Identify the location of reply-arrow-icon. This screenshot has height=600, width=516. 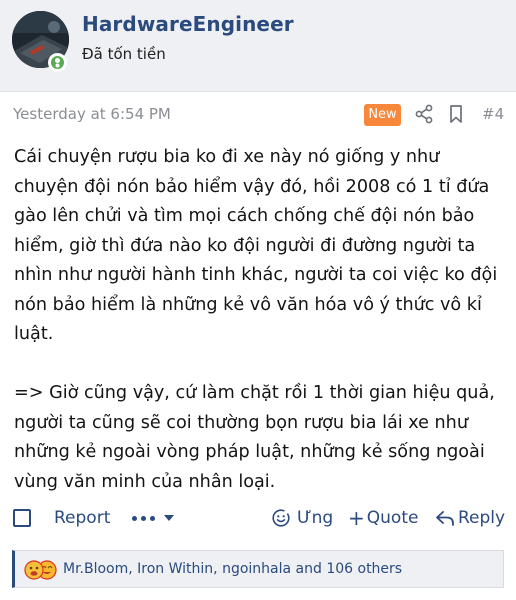
(445, 518).